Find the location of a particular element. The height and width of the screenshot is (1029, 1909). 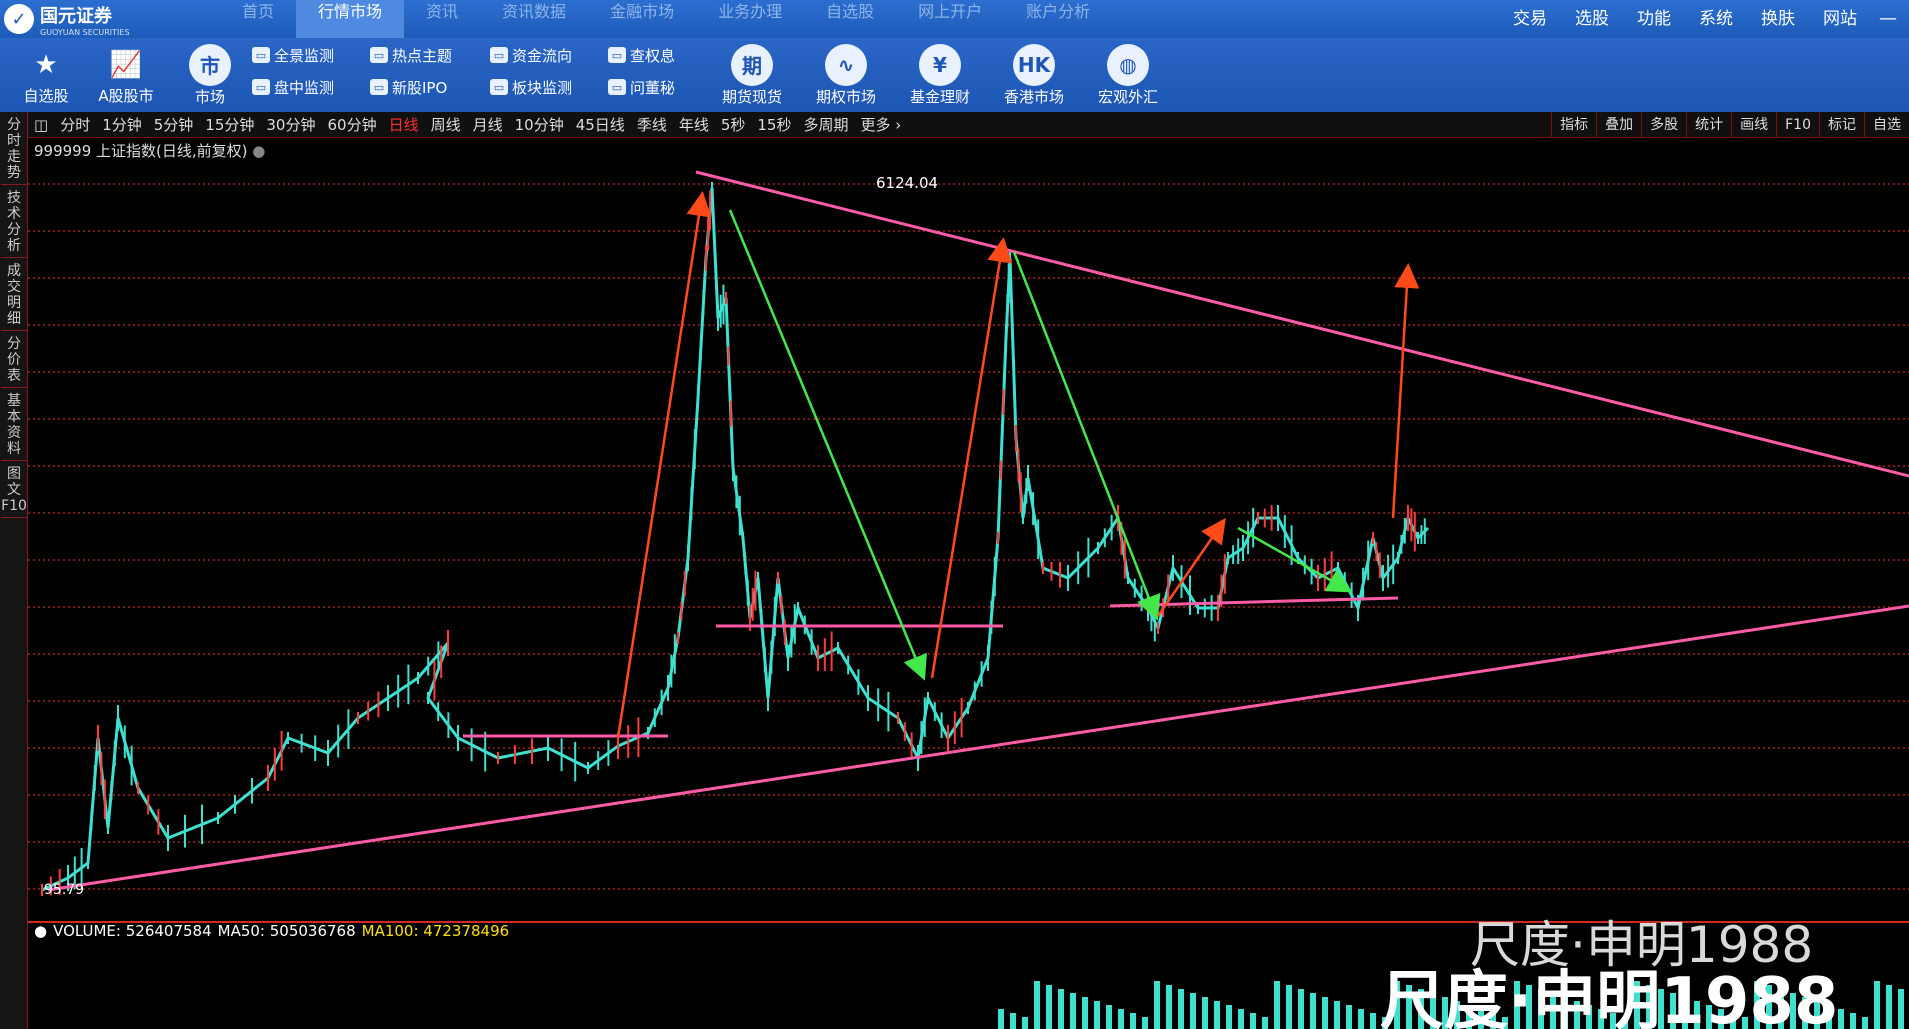

chart-tools: 指标 叠加 多股 统计 画线 F10 标记 自选 is located at coordinates (1730, 125).